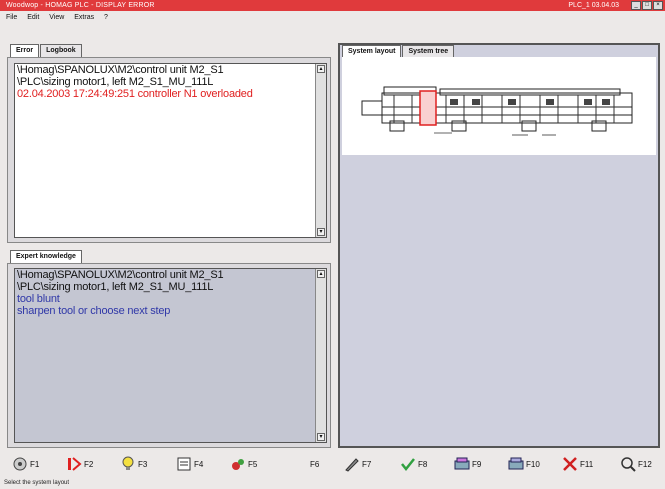 The image size is (665, 489). Describe the element at coordinates (115, 82) in the screenshot. I see `error-line: \PLC\sizing motor1, left M2_S1_MU_111L` at that location.